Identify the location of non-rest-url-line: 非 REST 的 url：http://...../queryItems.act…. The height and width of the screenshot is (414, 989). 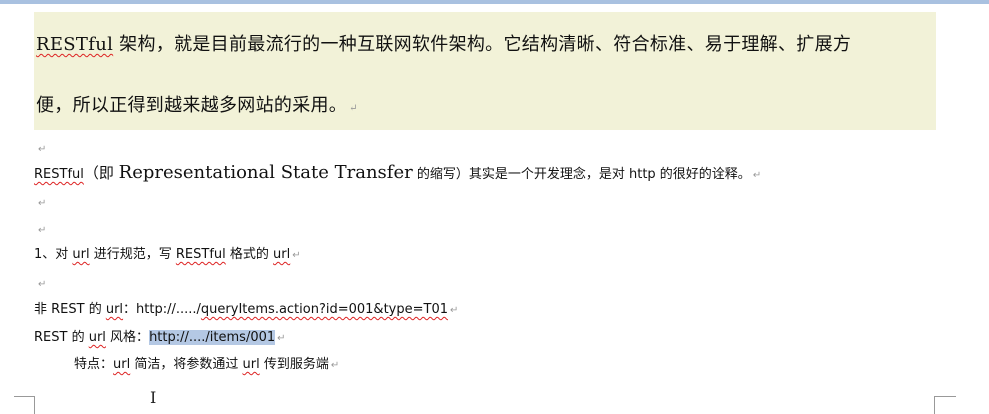
(246, 307).